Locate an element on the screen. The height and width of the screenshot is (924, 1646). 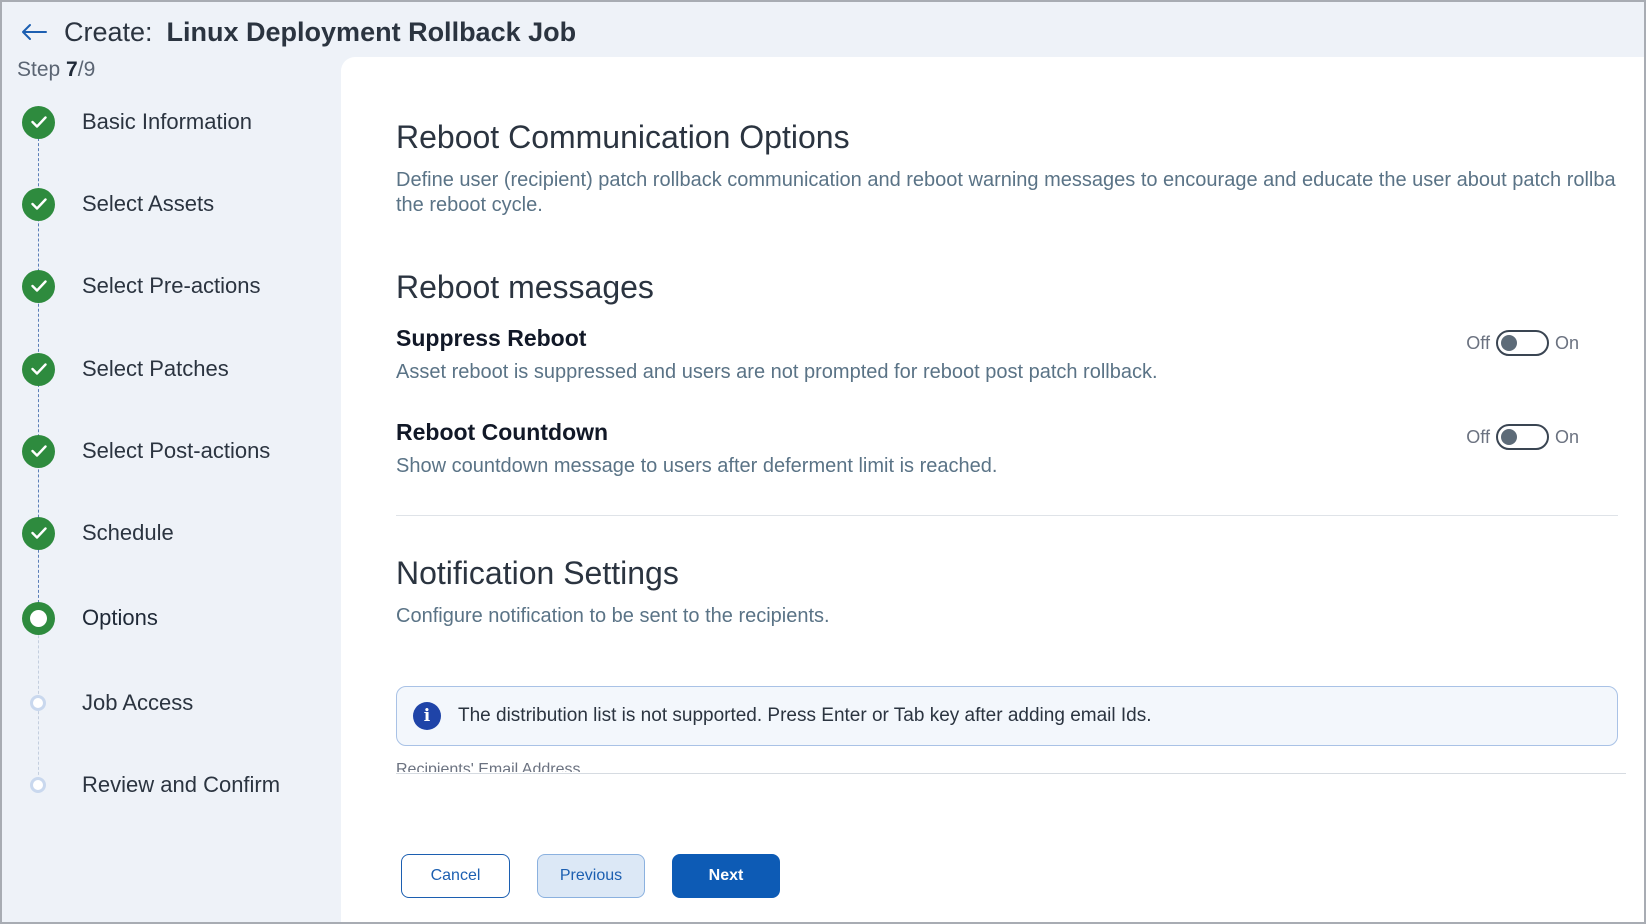
step-select-post-actions: Select Post-actions is located at coordinates (165, 451).